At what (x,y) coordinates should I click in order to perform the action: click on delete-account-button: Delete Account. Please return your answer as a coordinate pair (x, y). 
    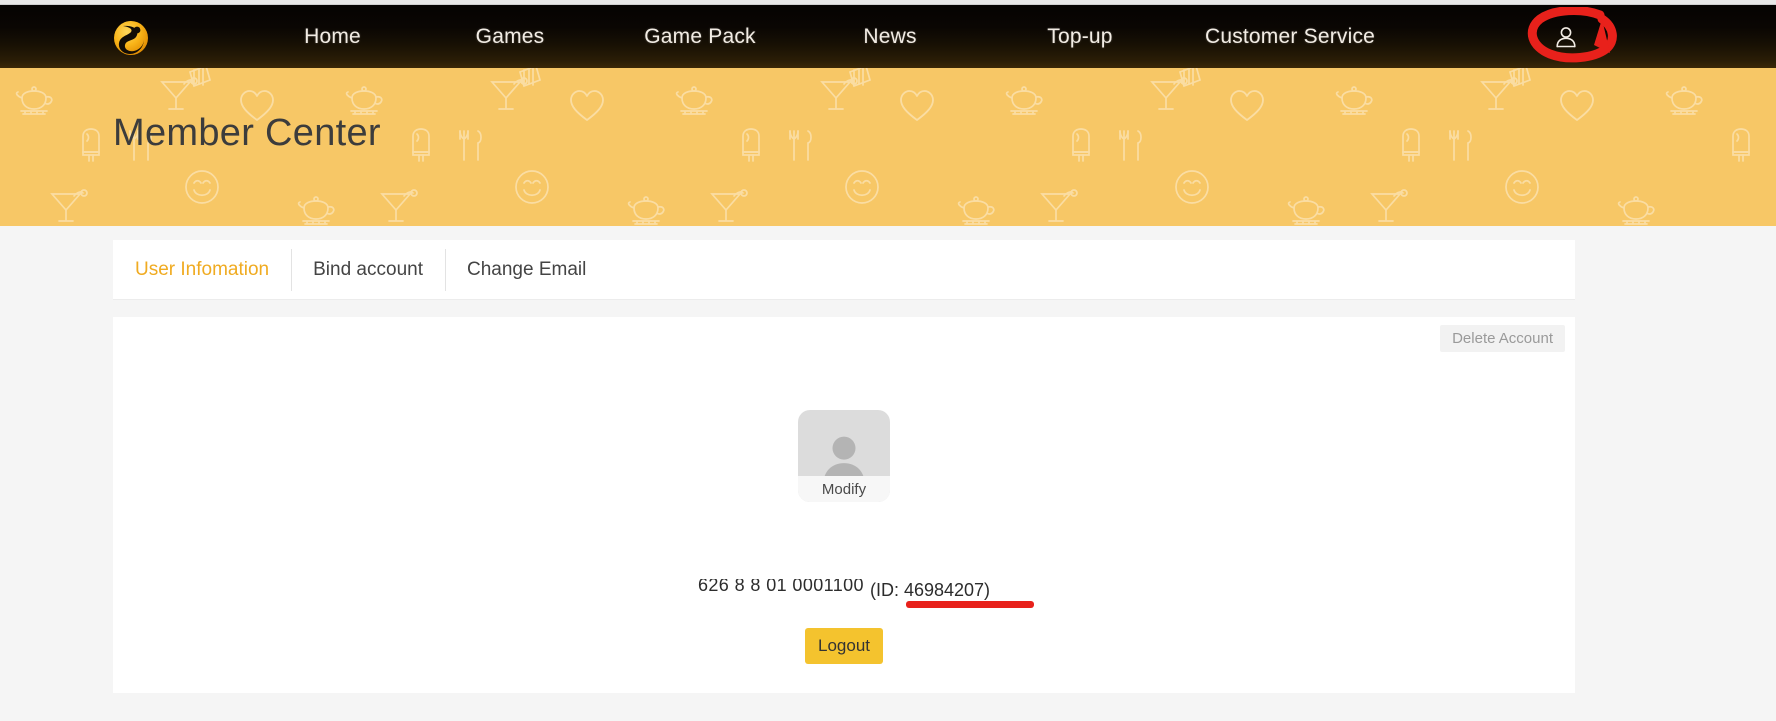
    Looking at the image, I should click on (1502, 338).